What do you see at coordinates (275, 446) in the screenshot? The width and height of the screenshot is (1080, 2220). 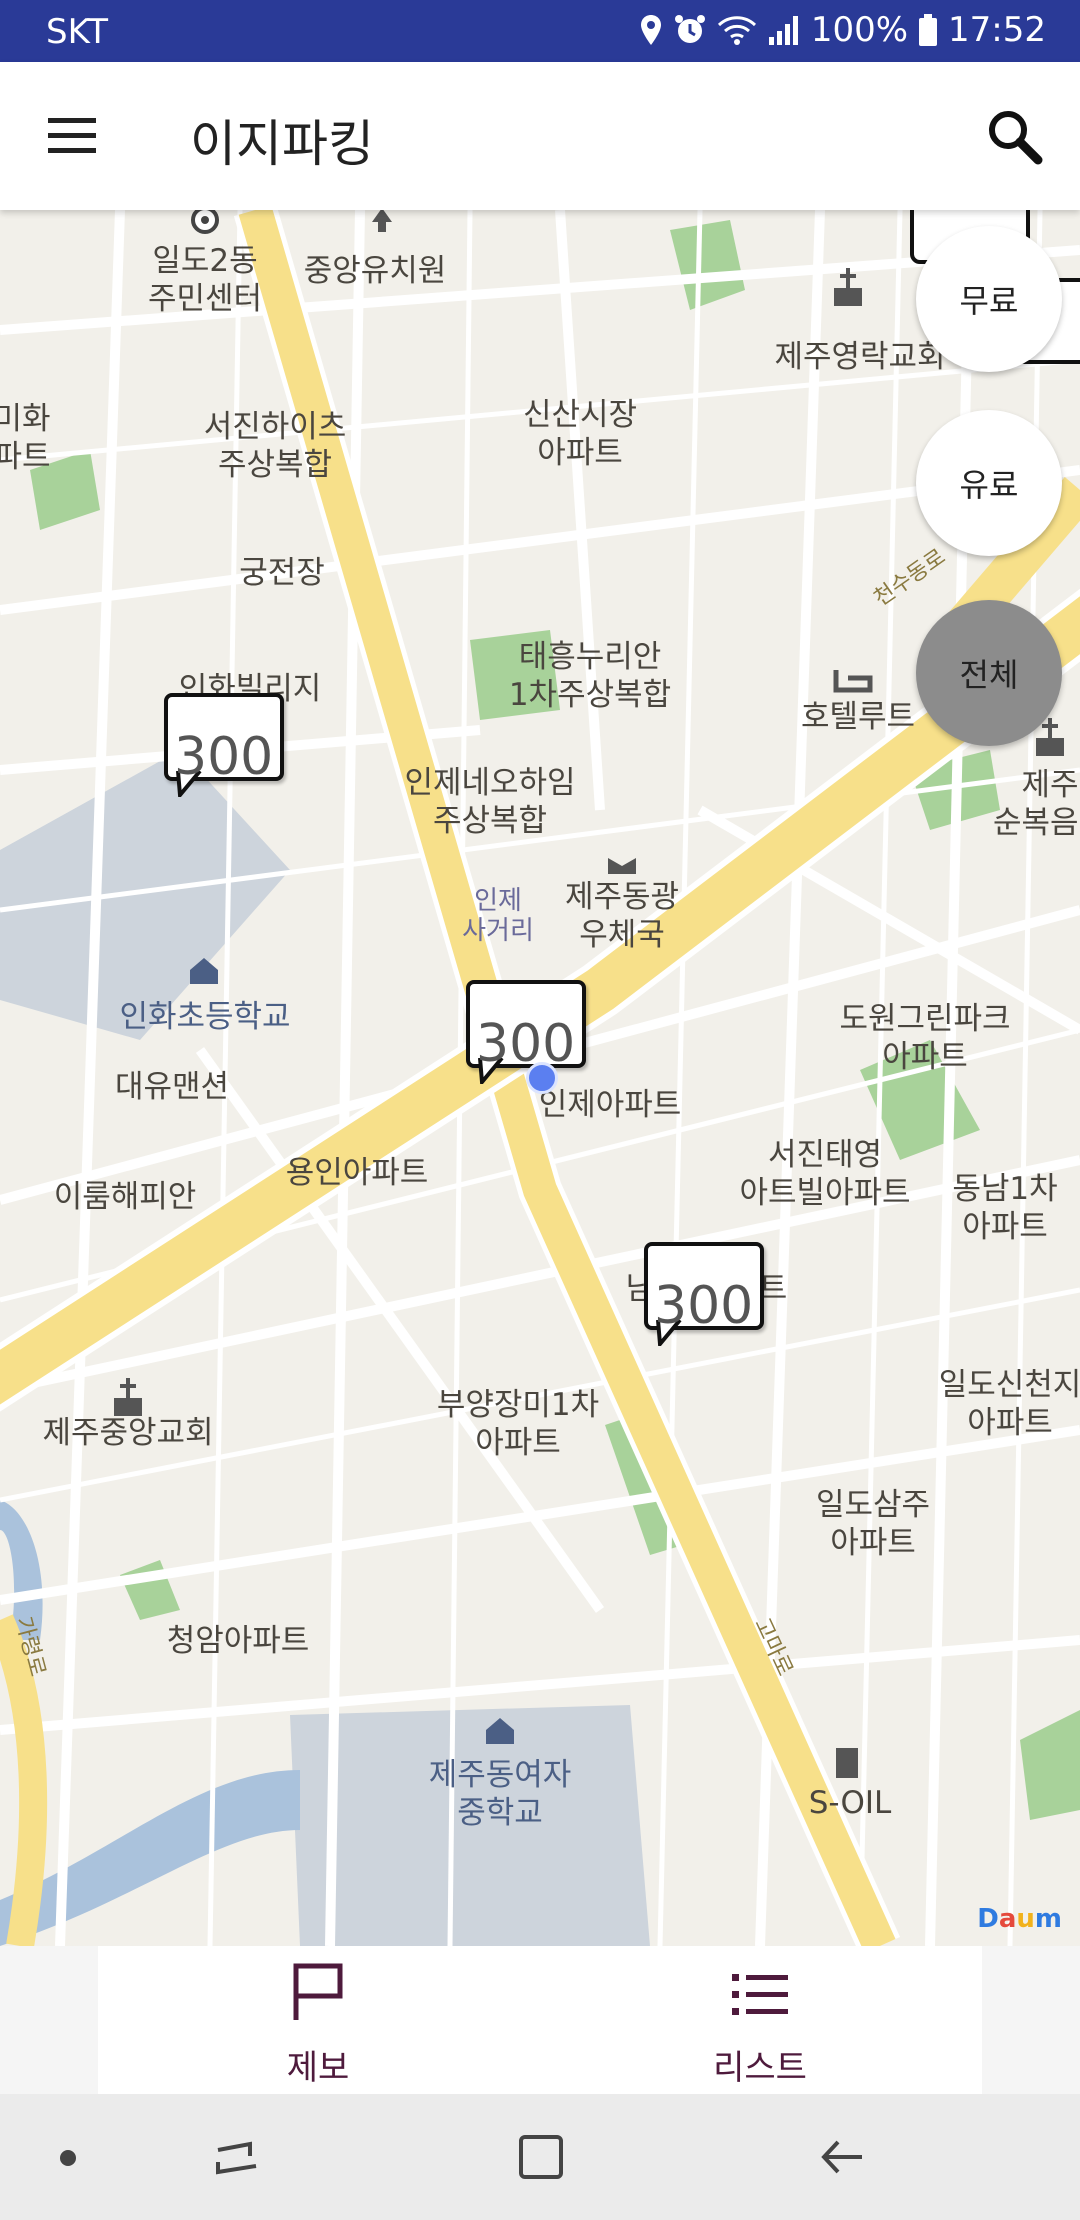 I see `poi-label: 서진하이츠 주상복합` at bounding box center [275, 446].